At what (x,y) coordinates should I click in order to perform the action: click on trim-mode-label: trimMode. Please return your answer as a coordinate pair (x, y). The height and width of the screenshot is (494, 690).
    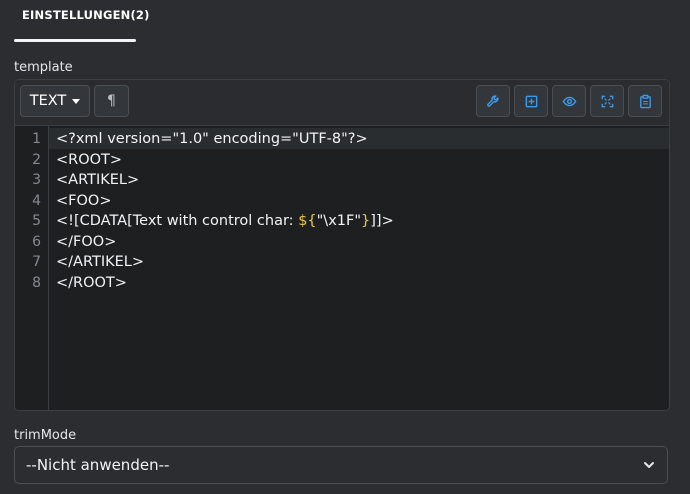
    Looking at the image, I should click on (45, 435).